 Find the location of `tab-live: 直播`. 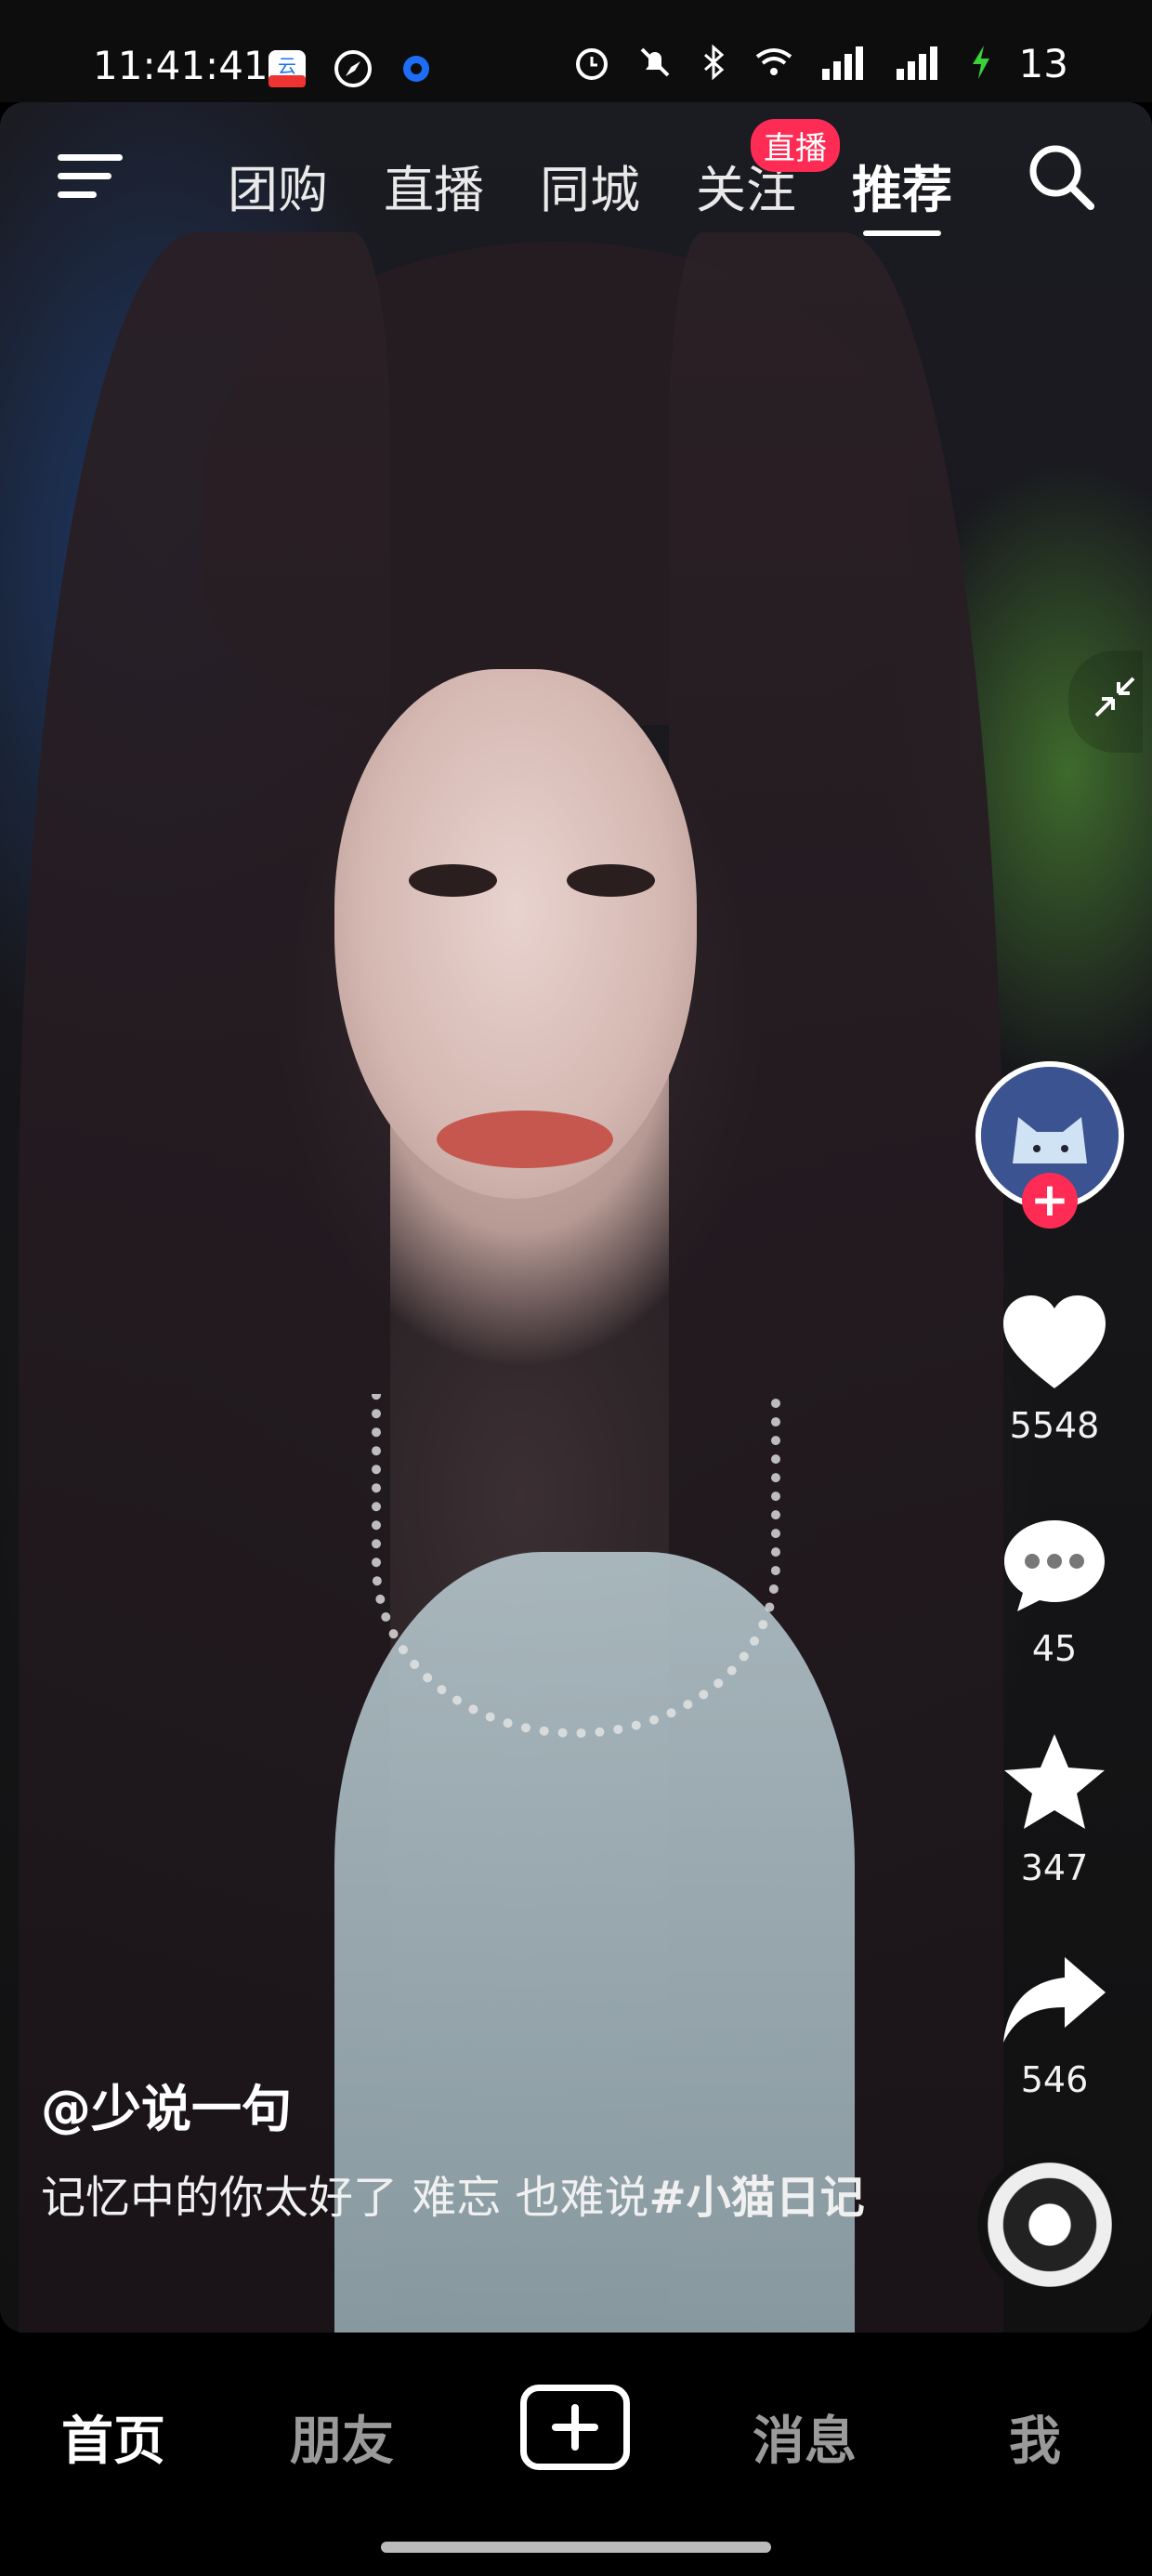

tab-live: 直播 is located at coordinates (462, 185).